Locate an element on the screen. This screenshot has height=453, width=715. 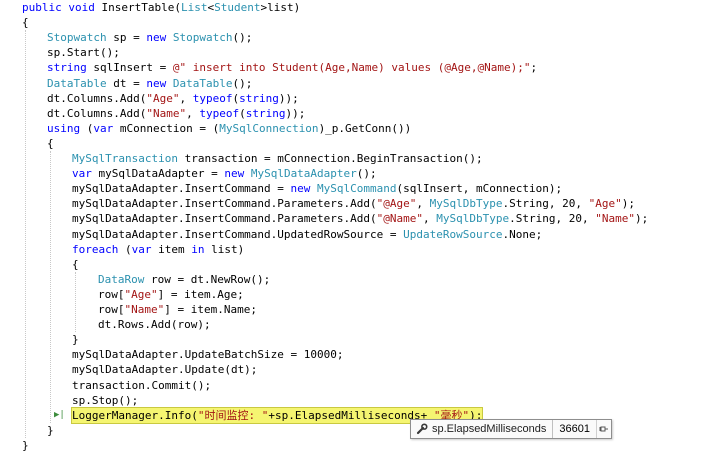
type-token: DataTable is located at coordinates (77, 83).